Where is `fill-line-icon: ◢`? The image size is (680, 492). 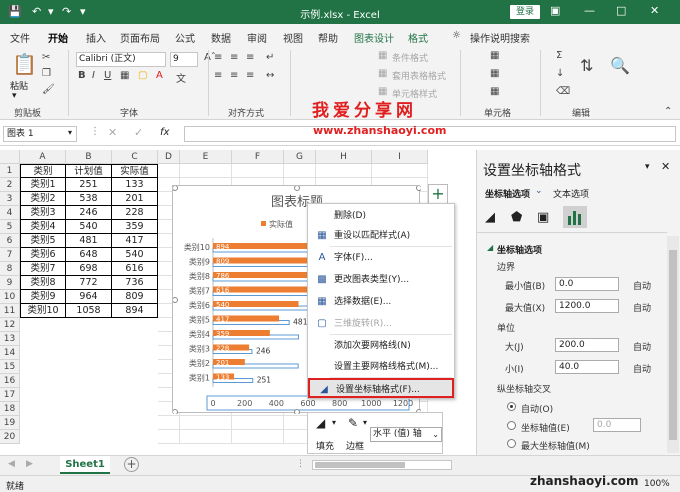 fill-line-icon: ◢ is located at coordinates (490, 217).